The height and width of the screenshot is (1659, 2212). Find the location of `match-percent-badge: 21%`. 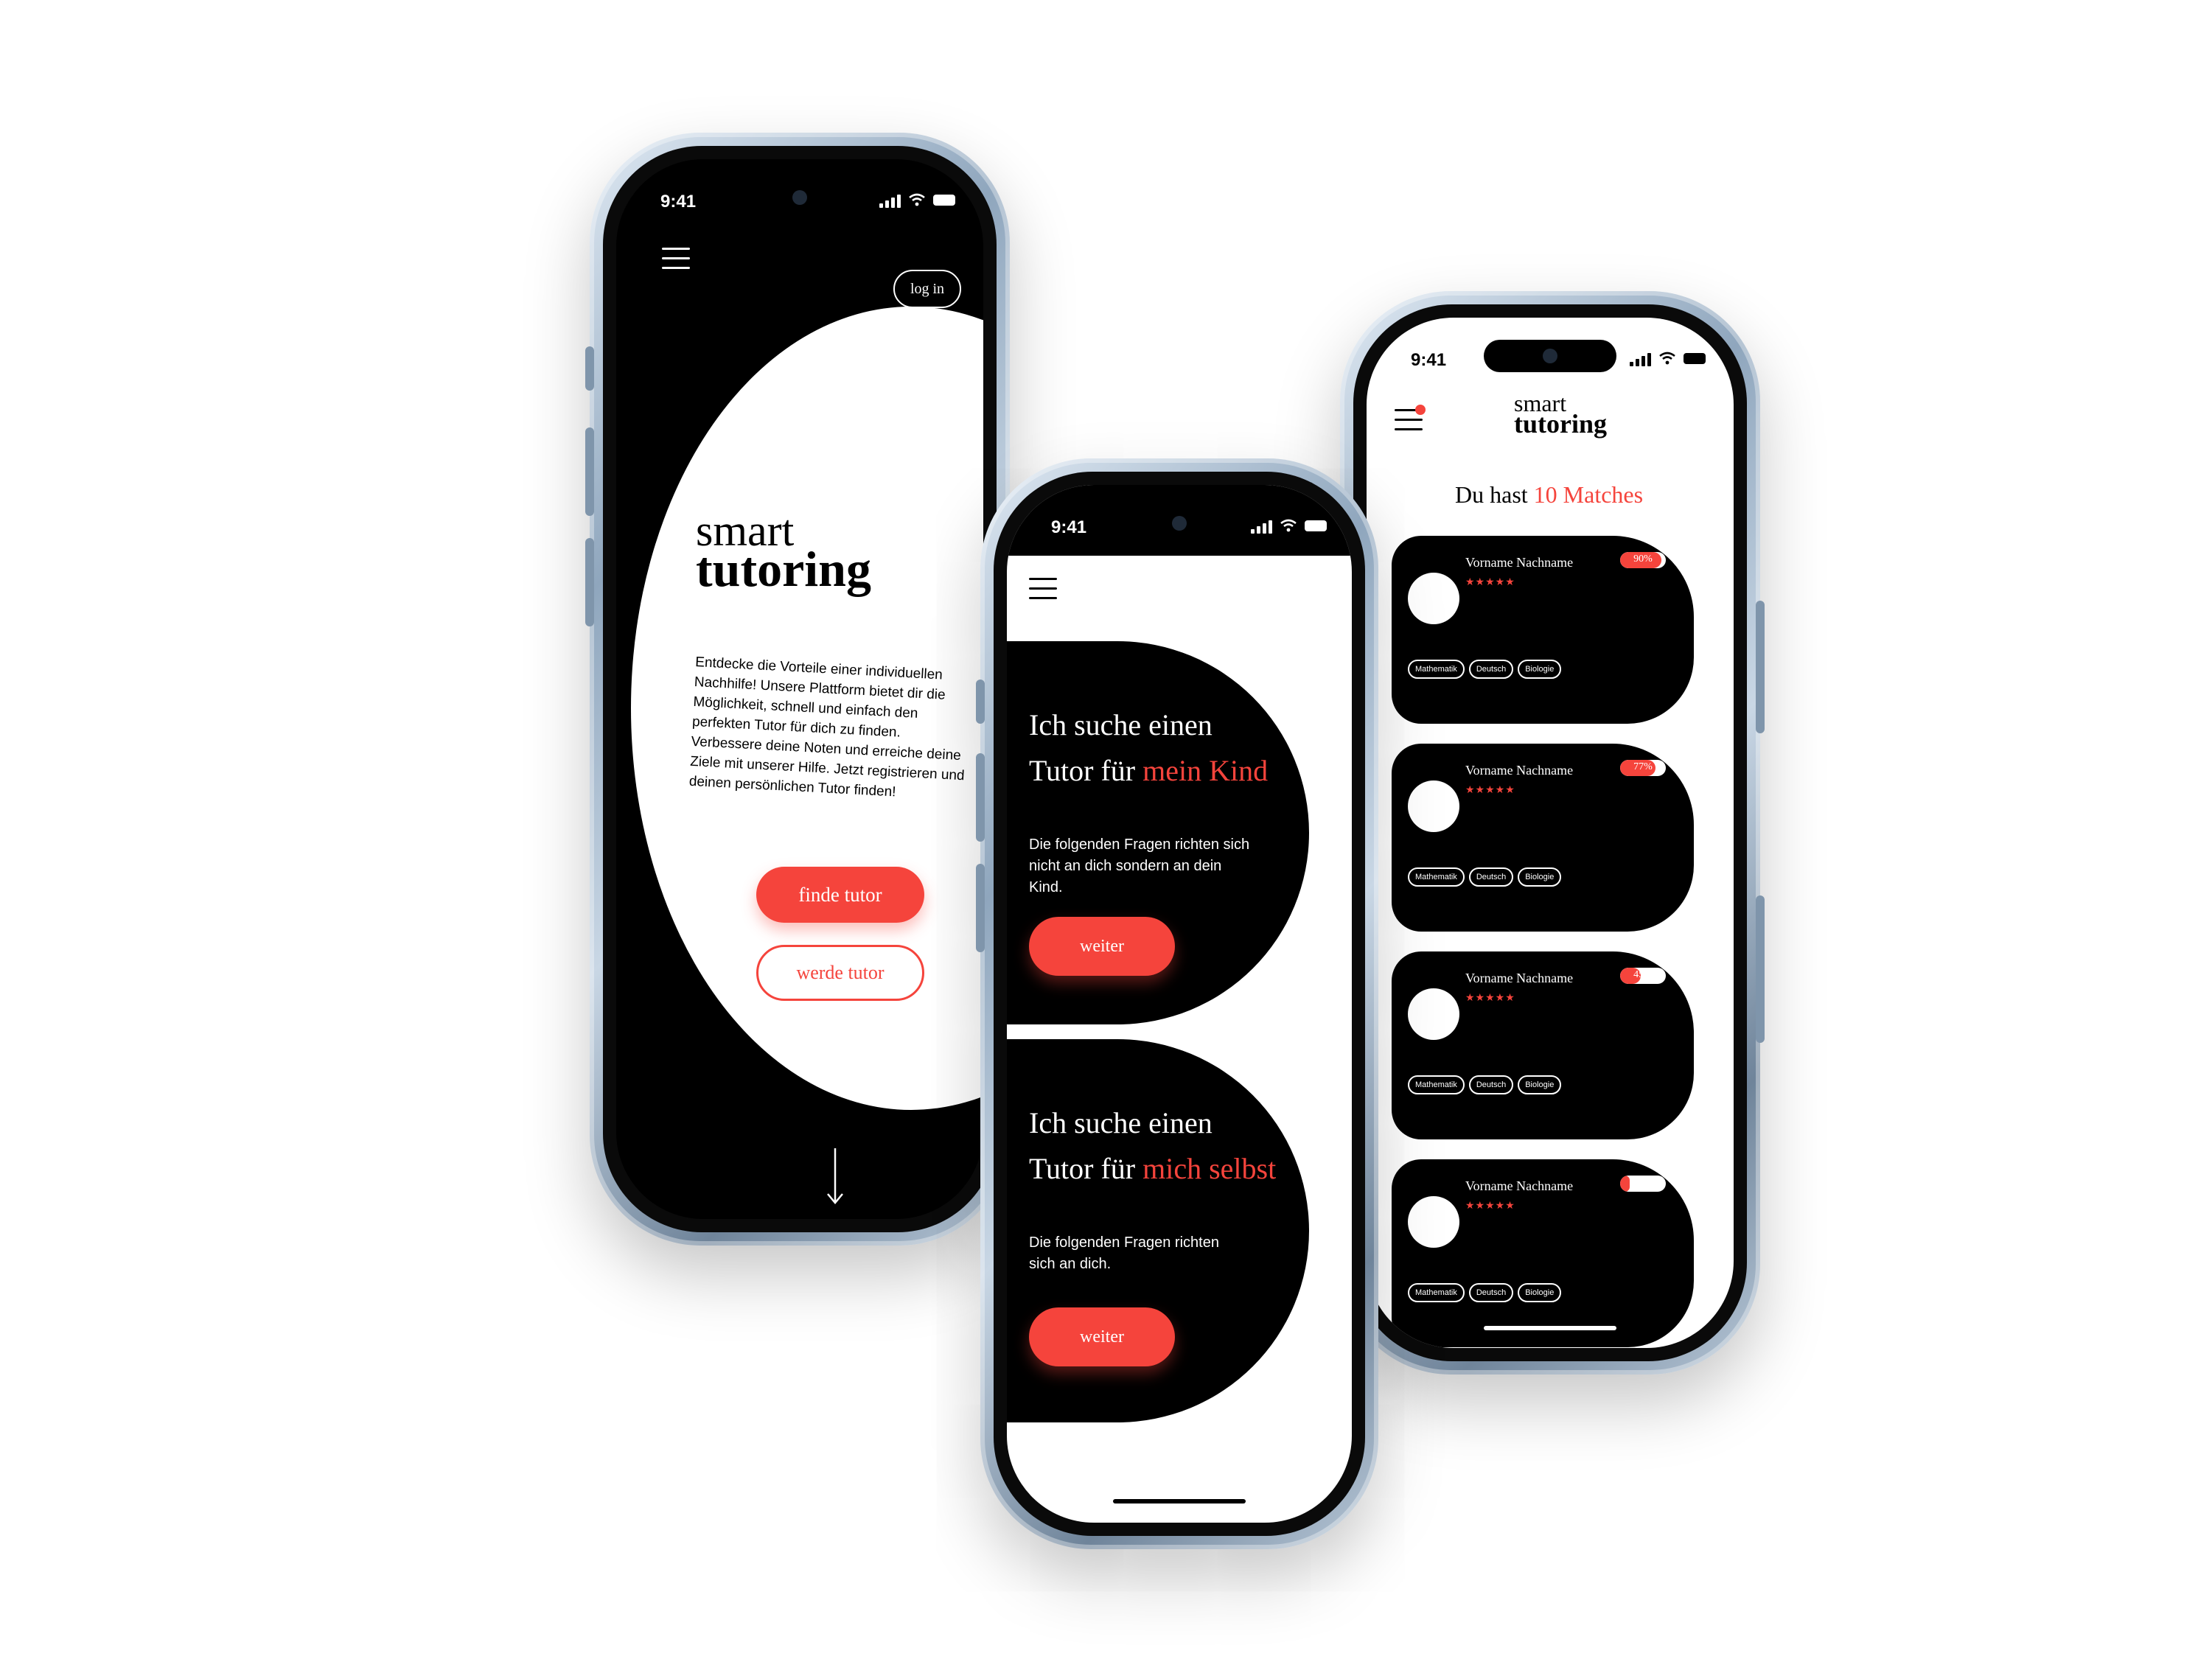

match-percent-badge: 21% is located at coordinates (1643, 1184).